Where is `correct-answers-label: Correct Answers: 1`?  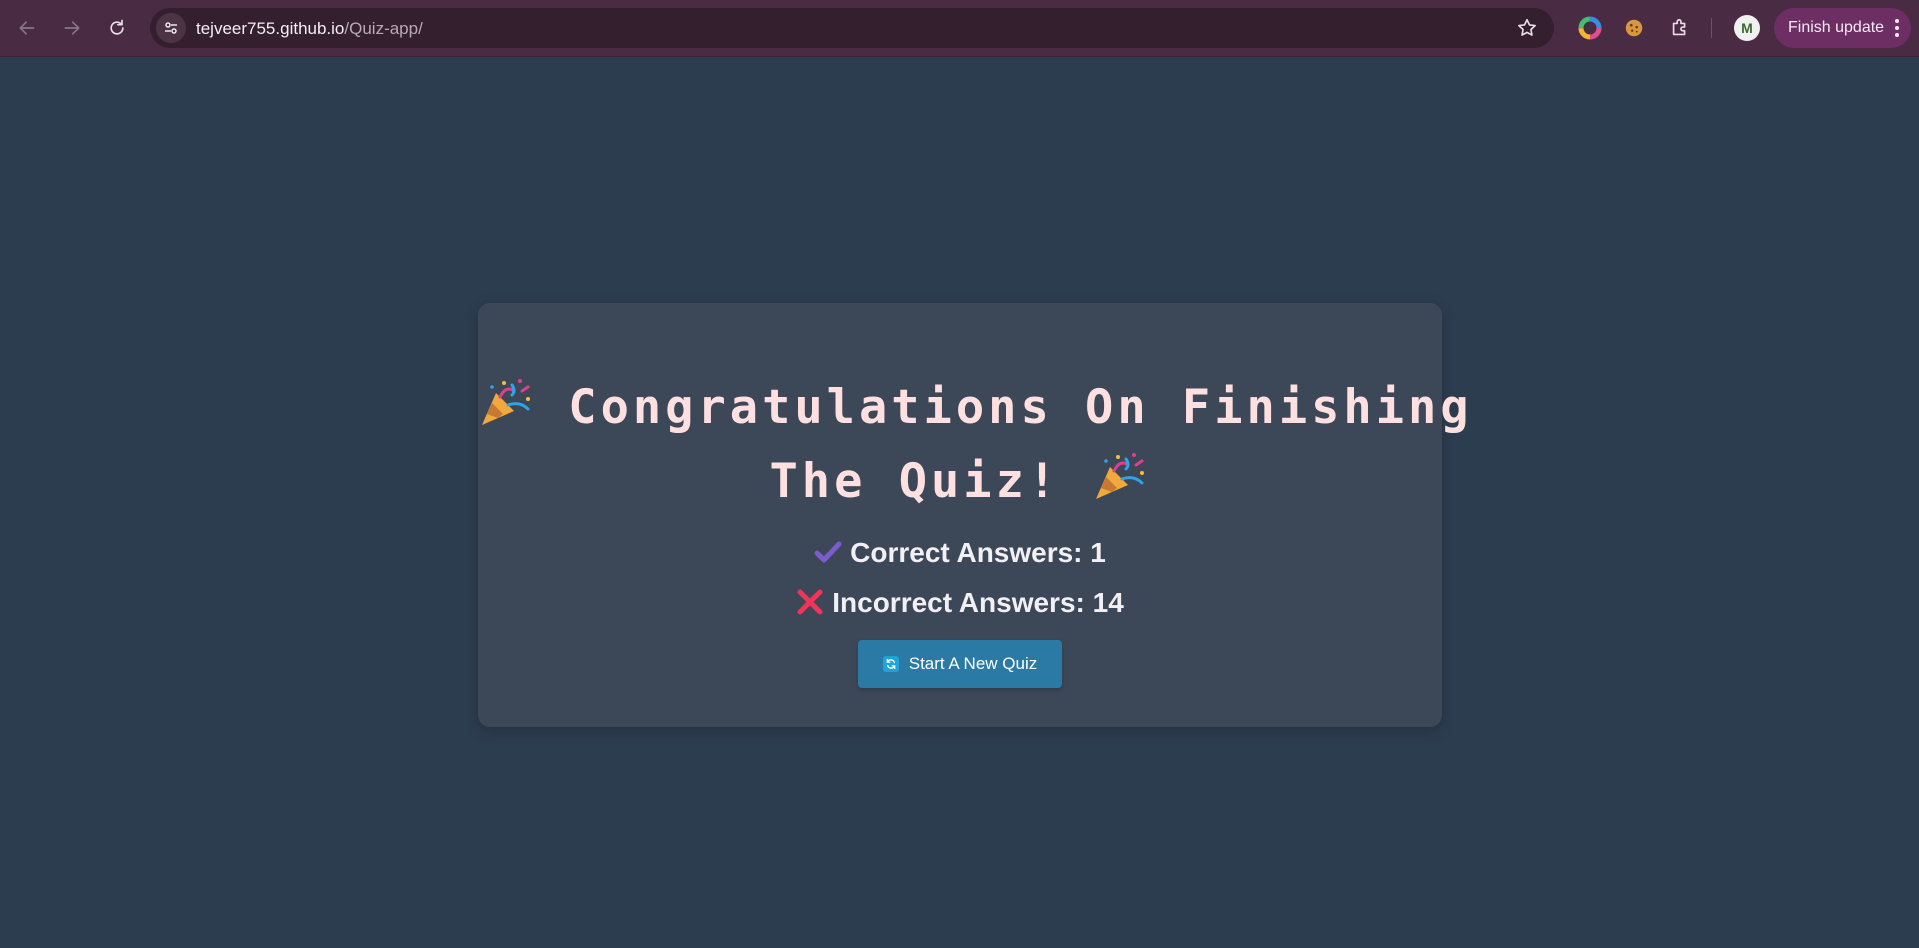
correct-answers-label: Correct Answers: 1 is located at coordinates (978, 552).